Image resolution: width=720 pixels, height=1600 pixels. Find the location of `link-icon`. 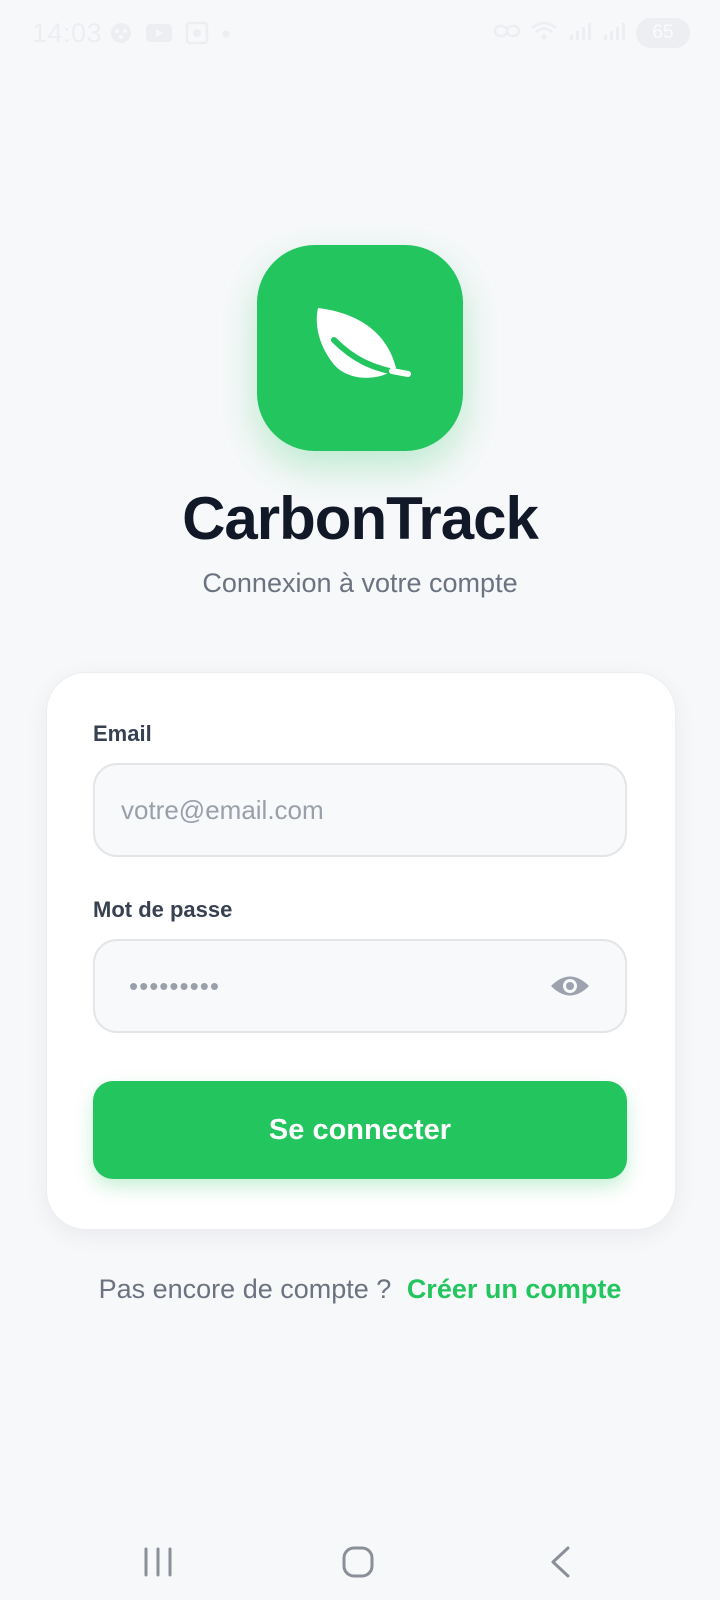

link-icon is located at coordinates (507, 33).